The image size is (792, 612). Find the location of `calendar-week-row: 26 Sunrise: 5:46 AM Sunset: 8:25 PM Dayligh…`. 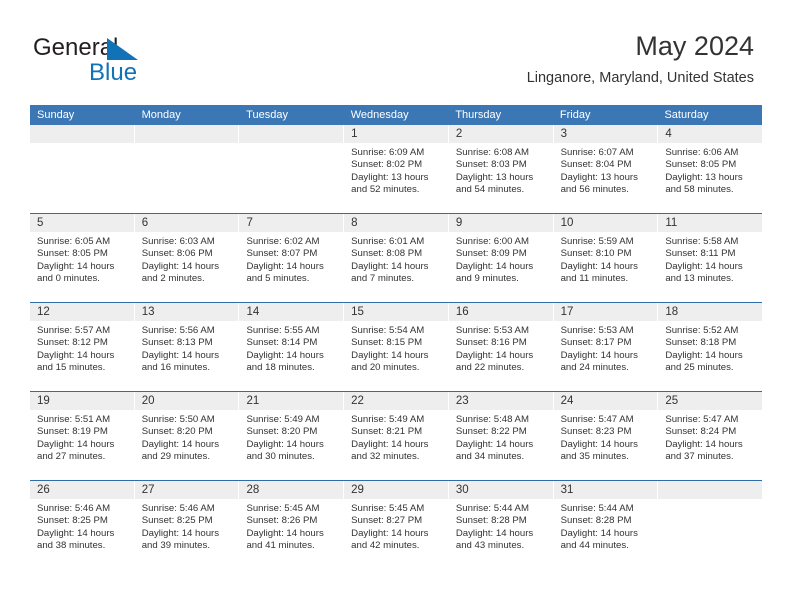

calendar-week-row: 26 Sunrise: 5:46 AM Sunset: 8:25 PM Dayligh… is located at coordinates (396, 524).